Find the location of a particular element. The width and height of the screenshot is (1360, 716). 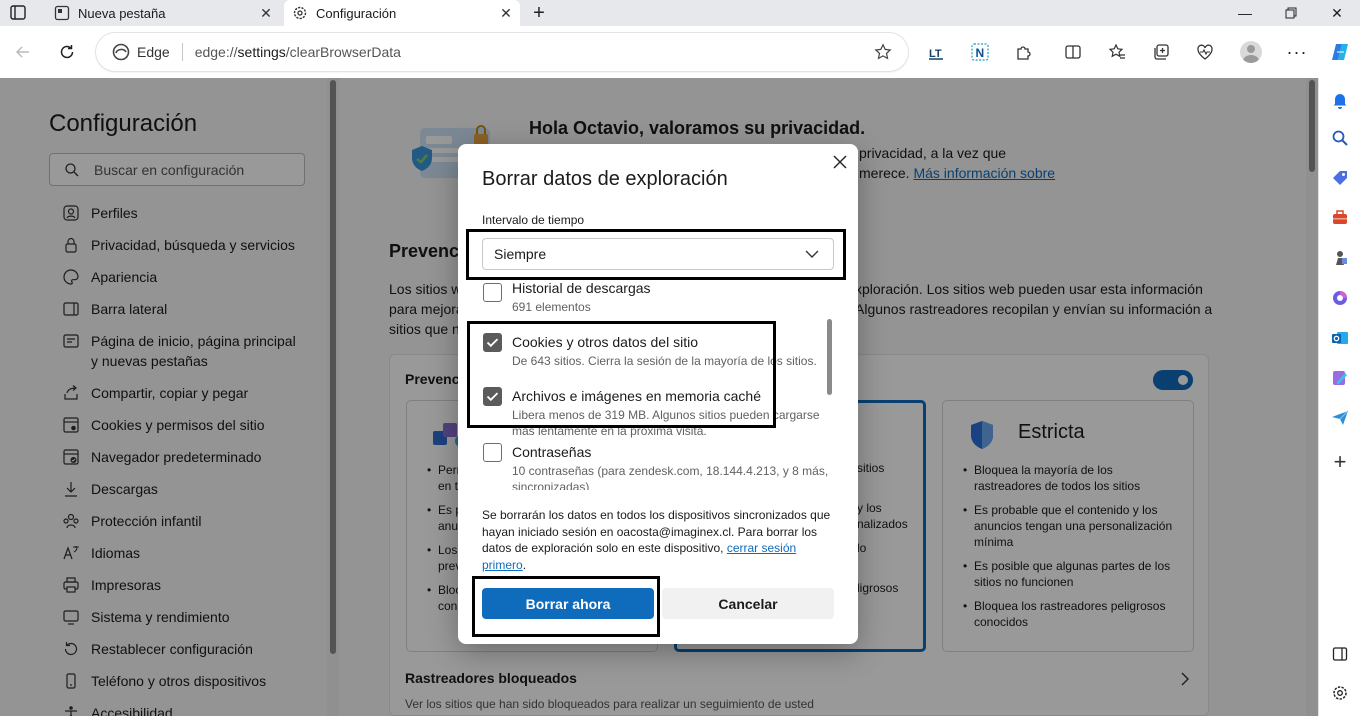

games-chess-icon is located at coordinates (1340, 258).